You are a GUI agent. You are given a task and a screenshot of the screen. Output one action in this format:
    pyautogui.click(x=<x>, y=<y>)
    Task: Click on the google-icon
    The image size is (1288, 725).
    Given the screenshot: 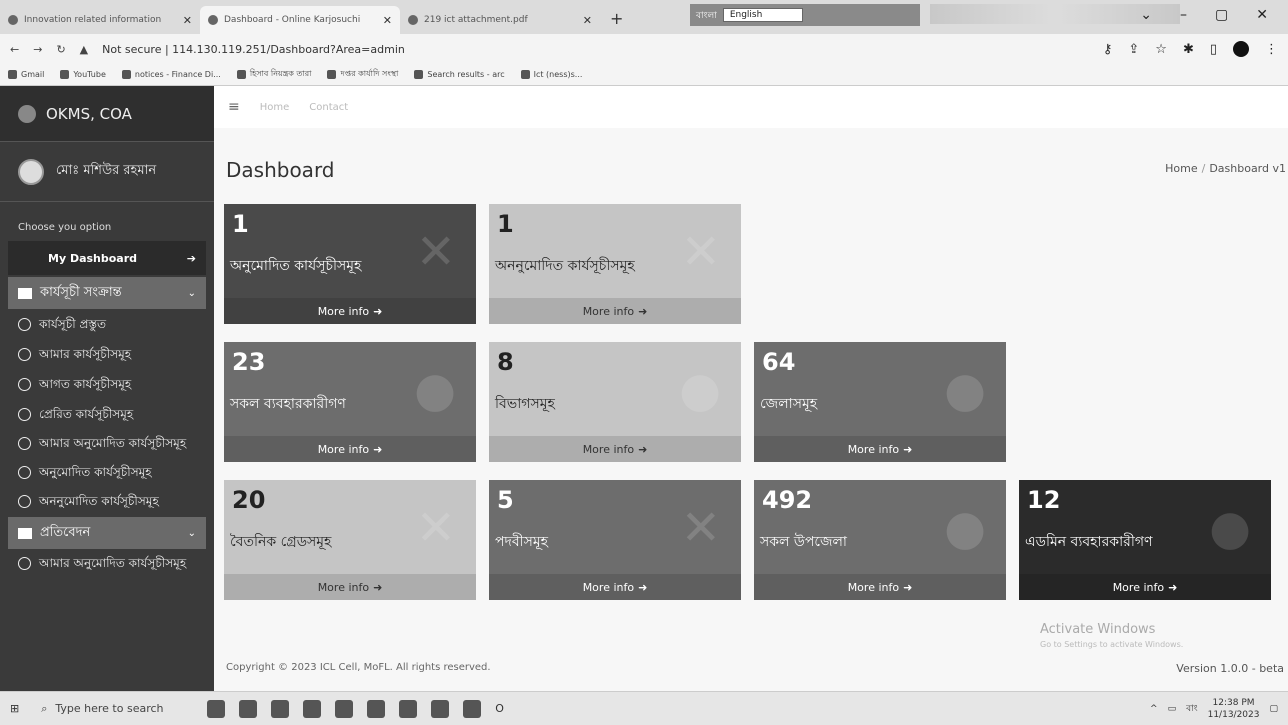 What is the action you would take?
    pyautogui.click(x=332, y=74)
    